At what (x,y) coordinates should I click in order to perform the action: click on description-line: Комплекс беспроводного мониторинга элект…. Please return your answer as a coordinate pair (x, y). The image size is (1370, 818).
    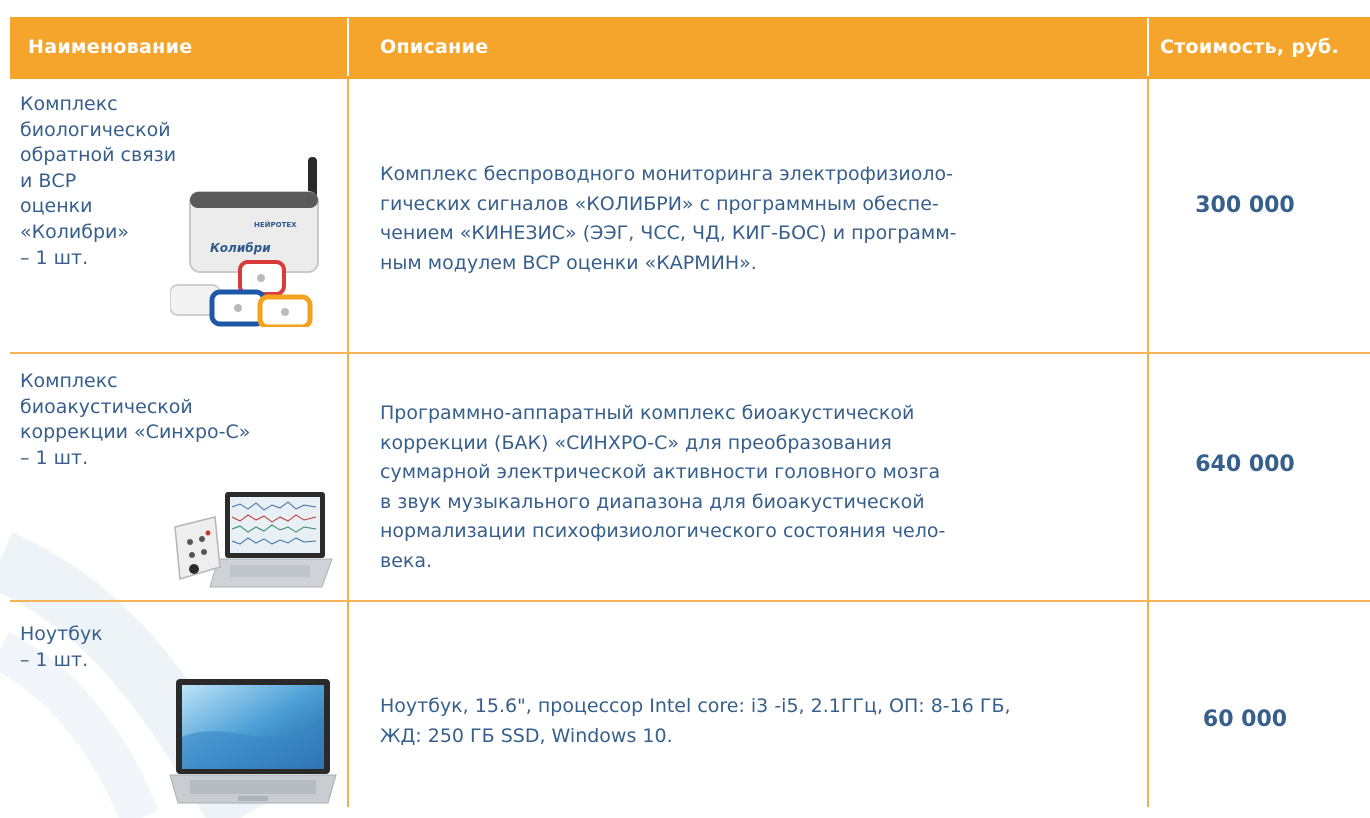
    Looking at the image, I should click on (666, 174).